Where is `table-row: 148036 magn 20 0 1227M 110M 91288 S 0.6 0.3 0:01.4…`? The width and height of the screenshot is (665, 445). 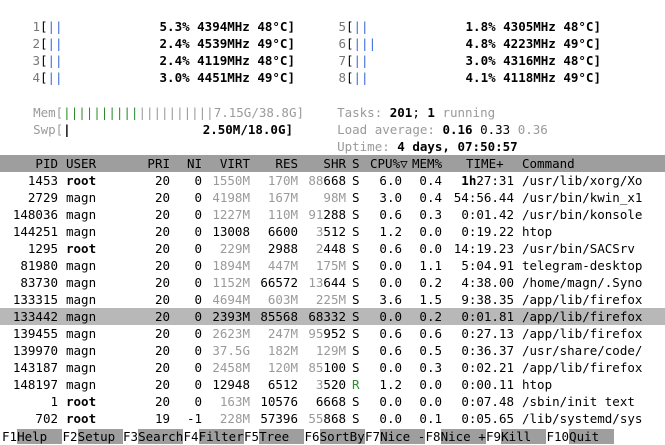 table-row: 148036 magn 20 0 1227M 110M 91288 S 0.6 0.3 0:01.4… is located at coordinates (332, 214).